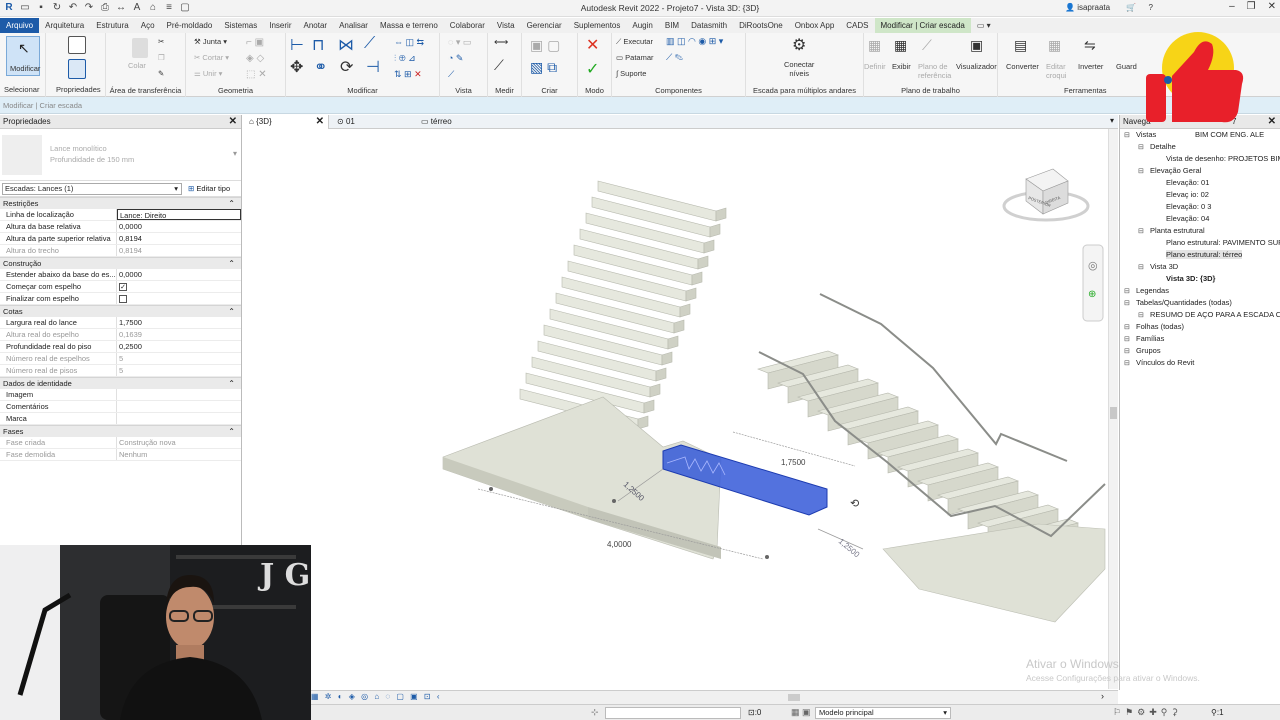  Describe the element at coordinates (1184, 302) in the screenshot. I see `browser-tree-item: Tabelas/Quantidades (todas)` at that location.